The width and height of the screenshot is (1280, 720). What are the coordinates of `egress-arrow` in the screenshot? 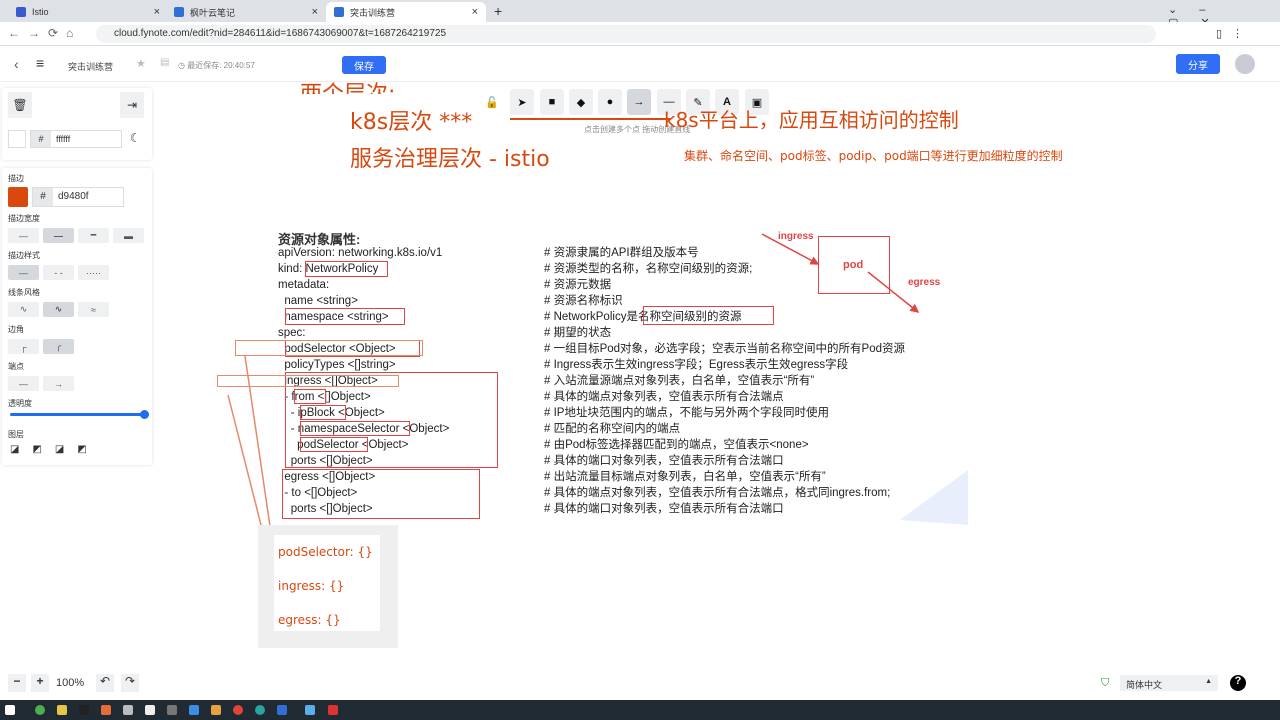 It's located at (893, 292).